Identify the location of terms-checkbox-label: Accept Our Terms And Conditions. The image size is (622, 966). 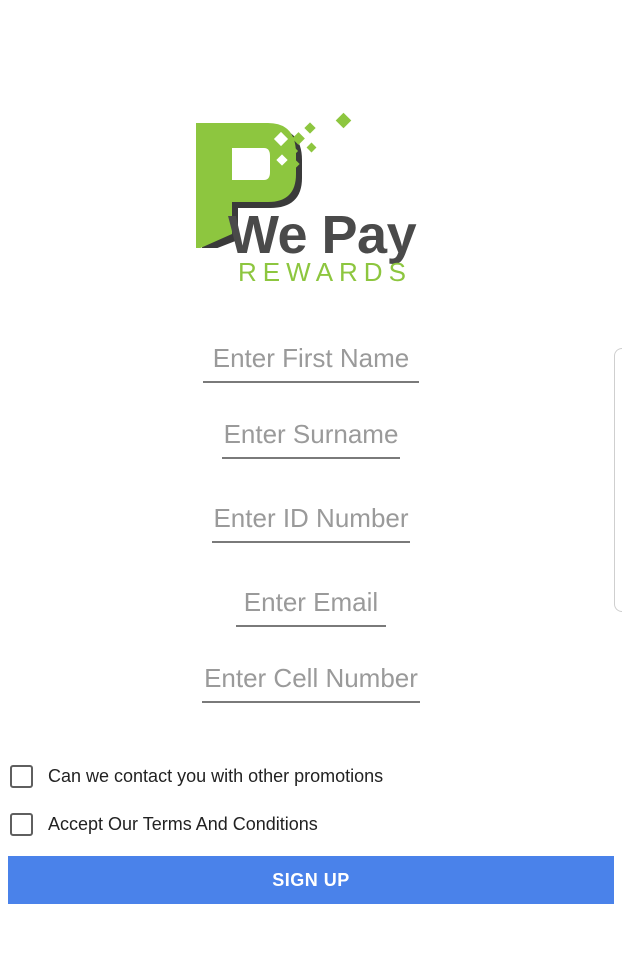
(183, 824).